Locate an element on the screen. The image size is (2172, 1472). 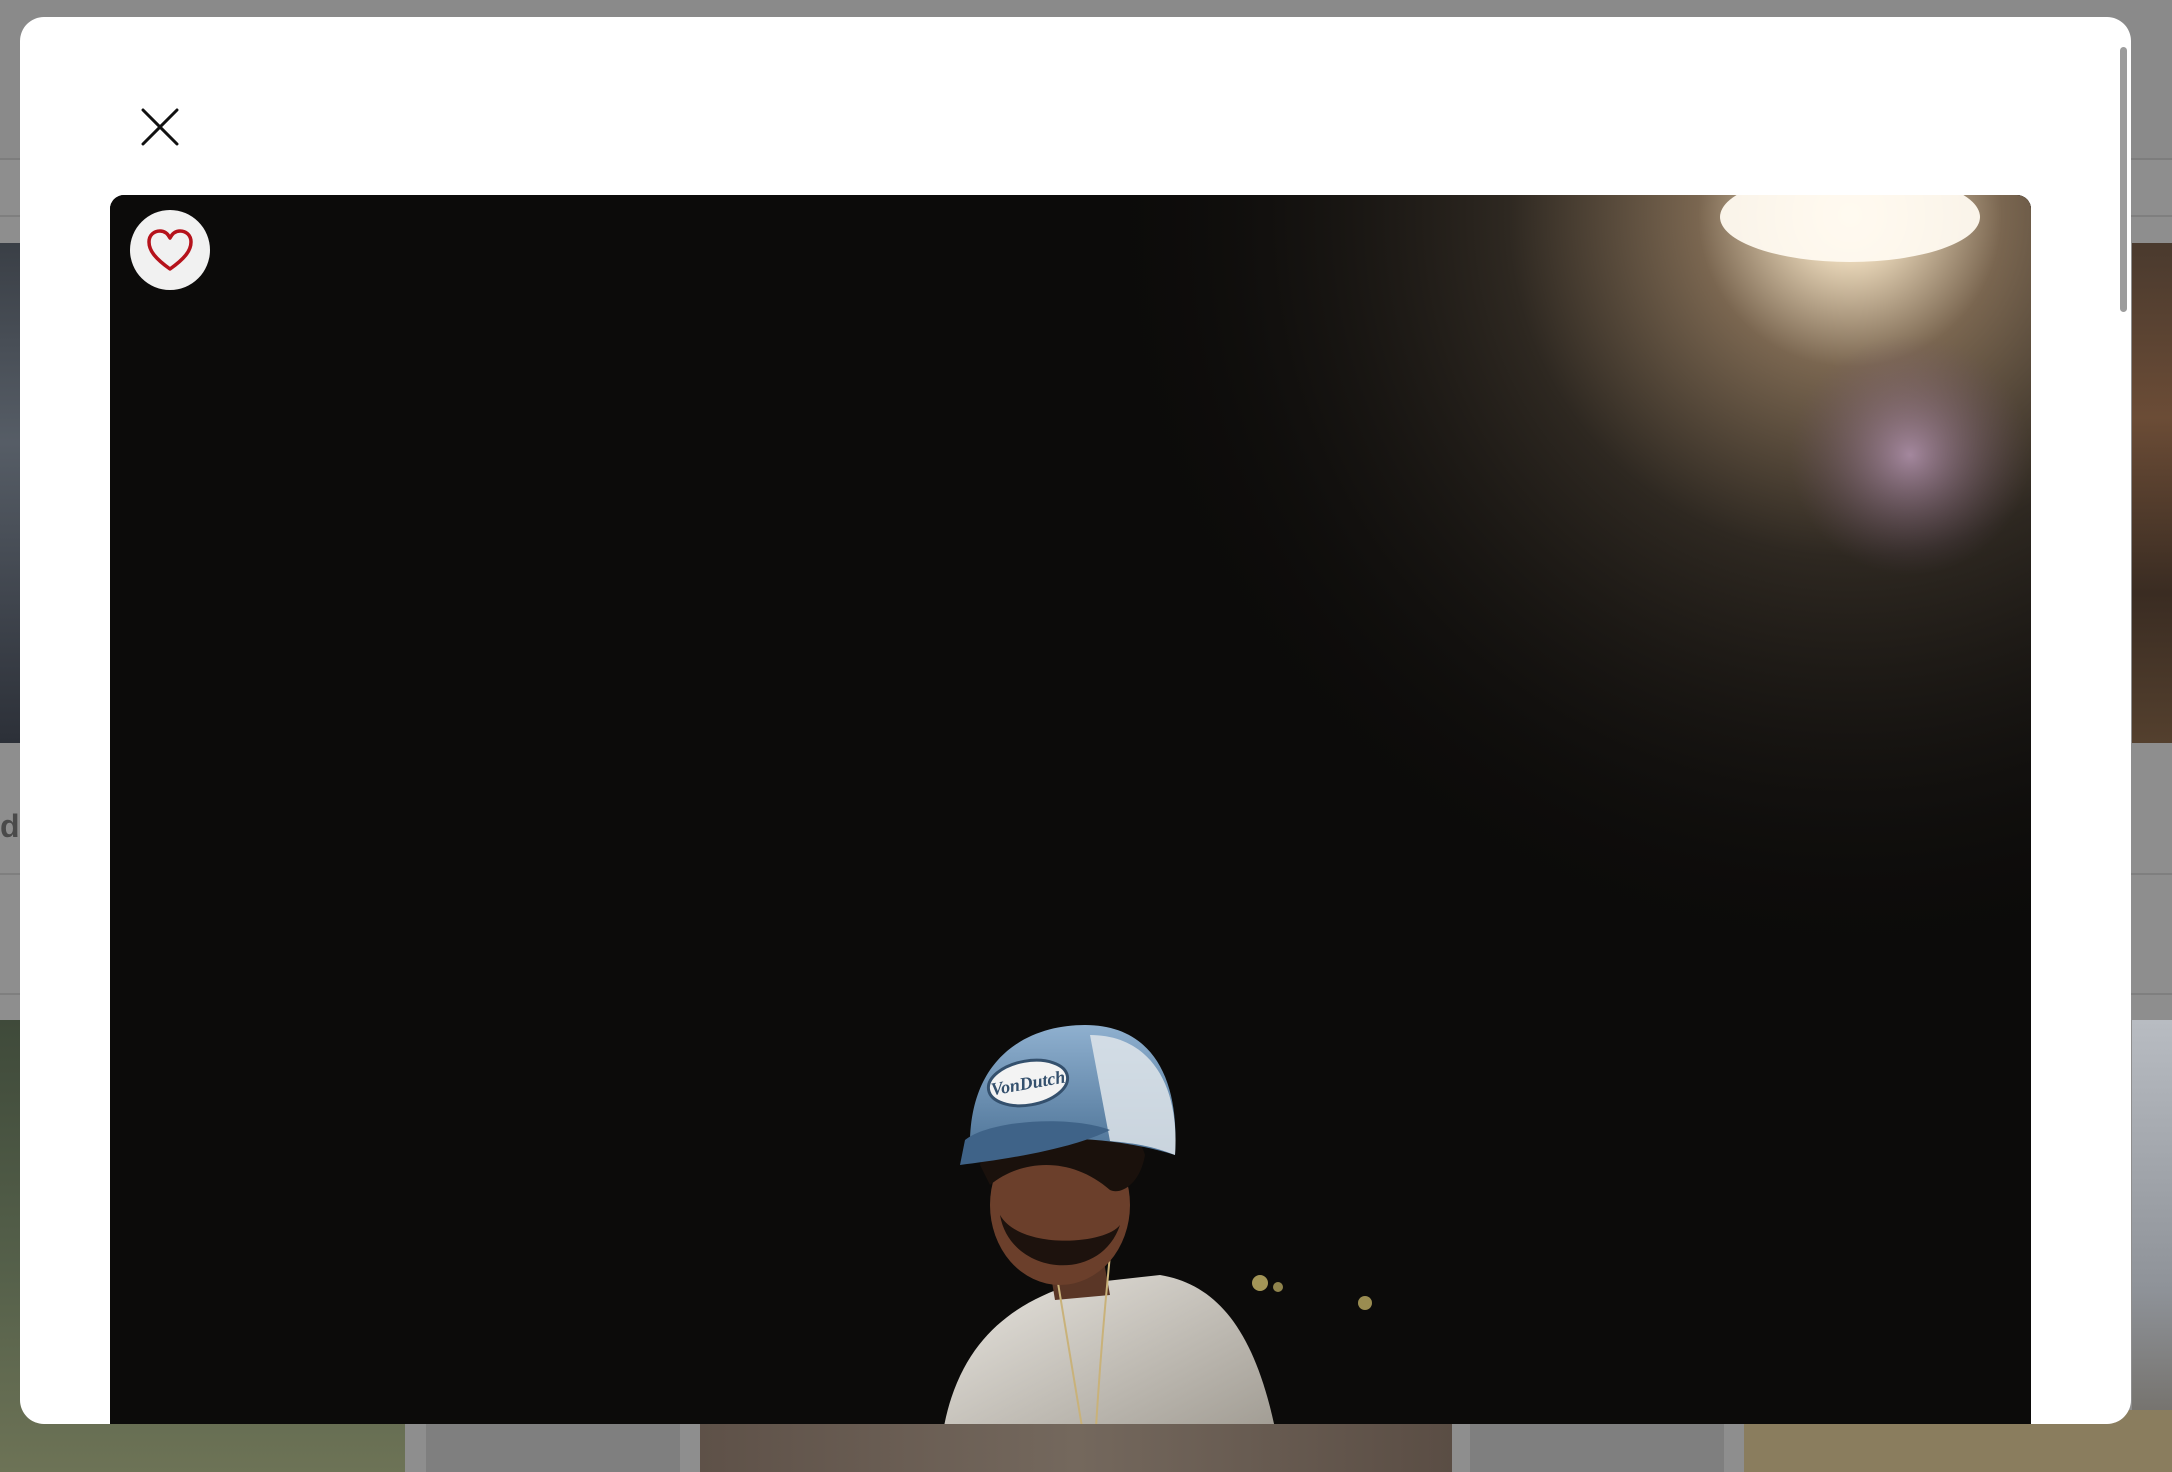
like-button is located at coordinates (170, 250).